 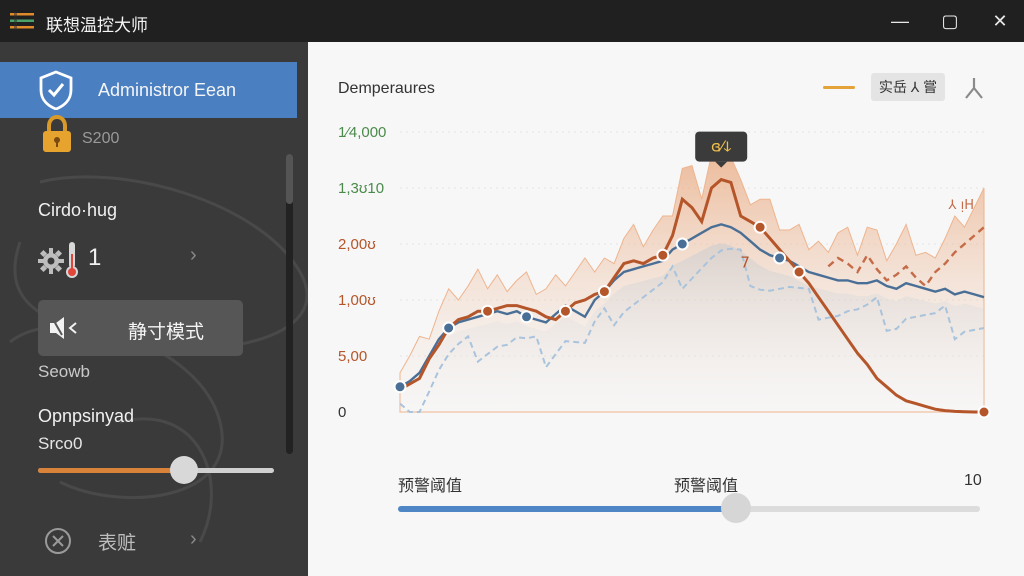 What do you see at coordinates (63, 328) in the screenshot?
I see `speaker-mute-icon` at bounding box center [63, 328].